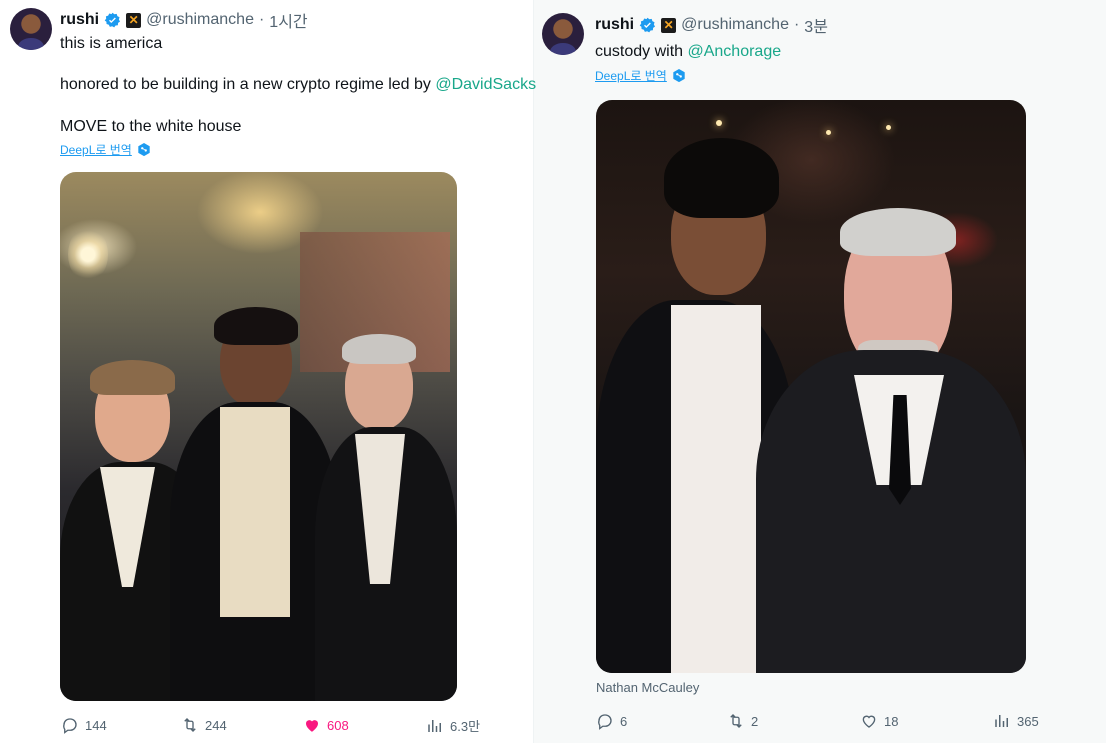  What do you see at coordinates (647, 687) in the screenshot?
I see `photo-tag: Nathan McCauley` at bounding box center [647, 687].